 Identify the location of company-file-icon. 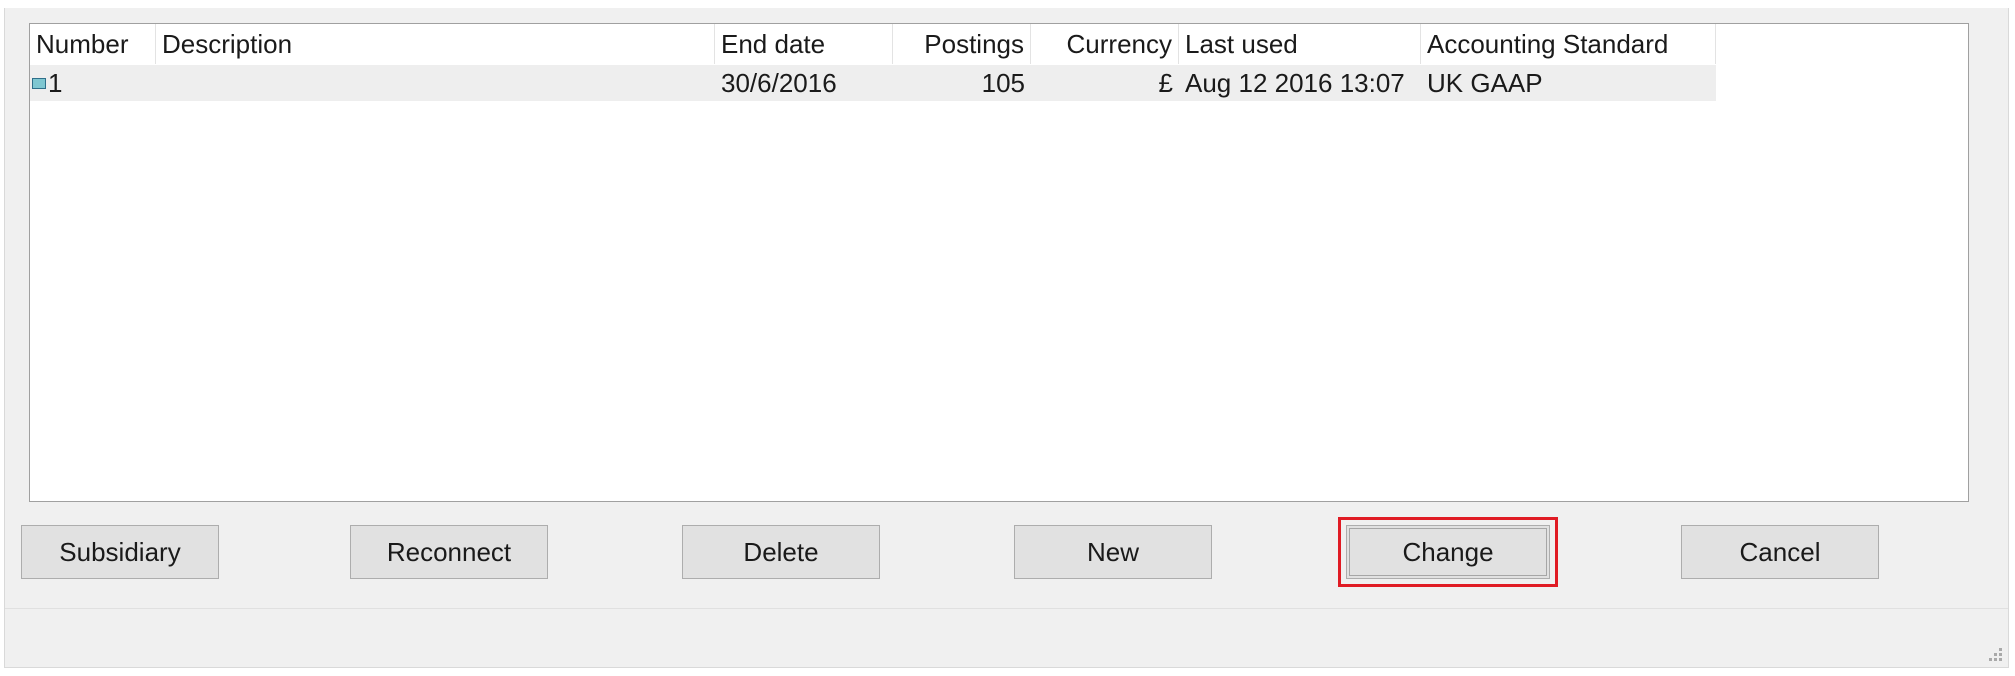
(39, 83).